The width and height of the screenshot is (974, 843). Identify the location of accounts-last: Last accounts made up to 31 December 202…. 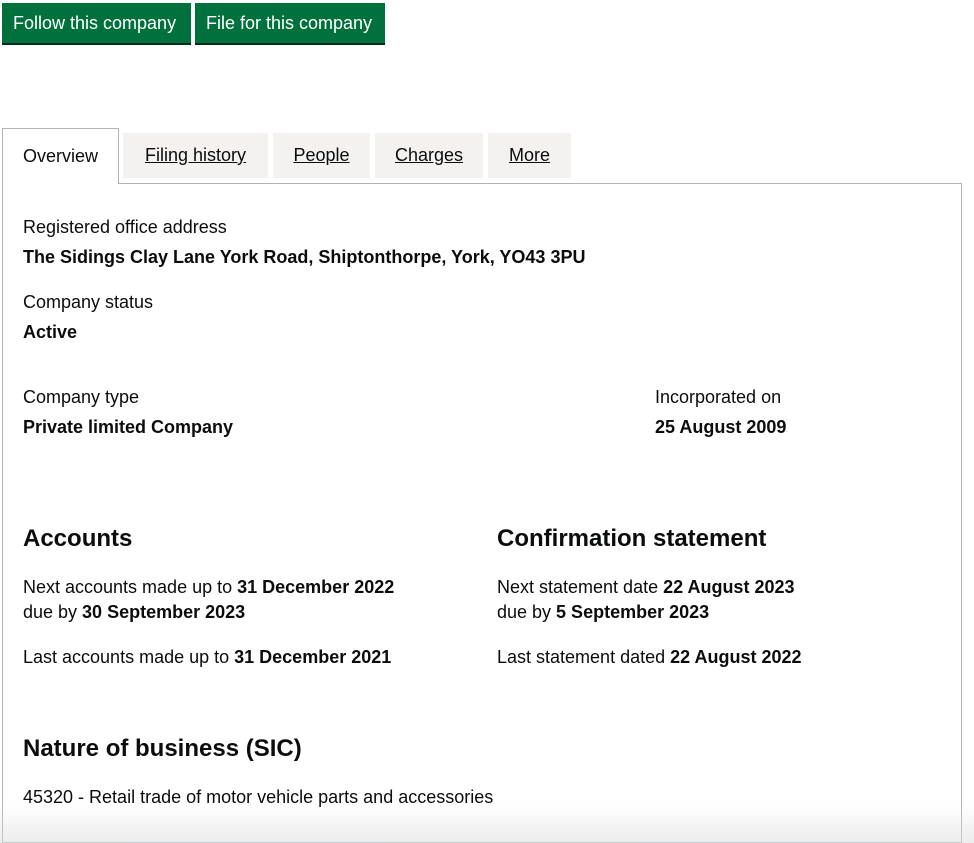
(207, 657).